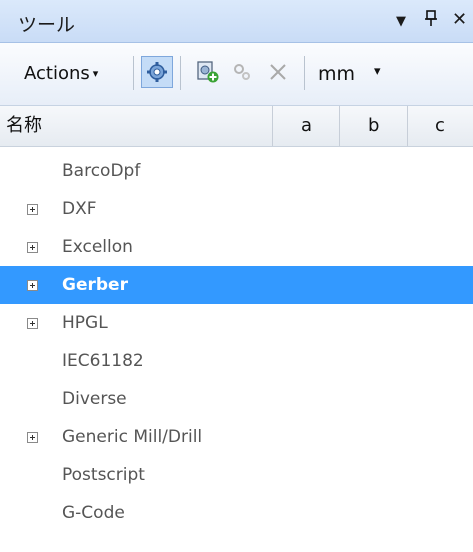  Describe the element at coordinates (236, 171) in the screenshot. I see `tree-item-barcodpf: BarcoDpf` at that location.